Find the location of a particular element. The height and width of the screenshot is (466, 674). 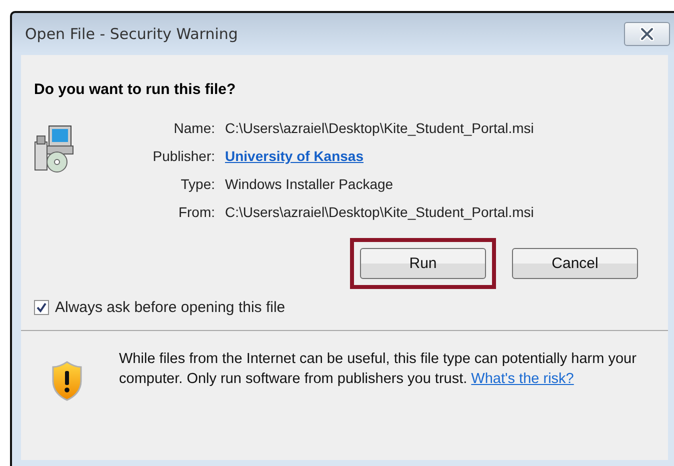

close-icon is located at coordinates (647, 34).